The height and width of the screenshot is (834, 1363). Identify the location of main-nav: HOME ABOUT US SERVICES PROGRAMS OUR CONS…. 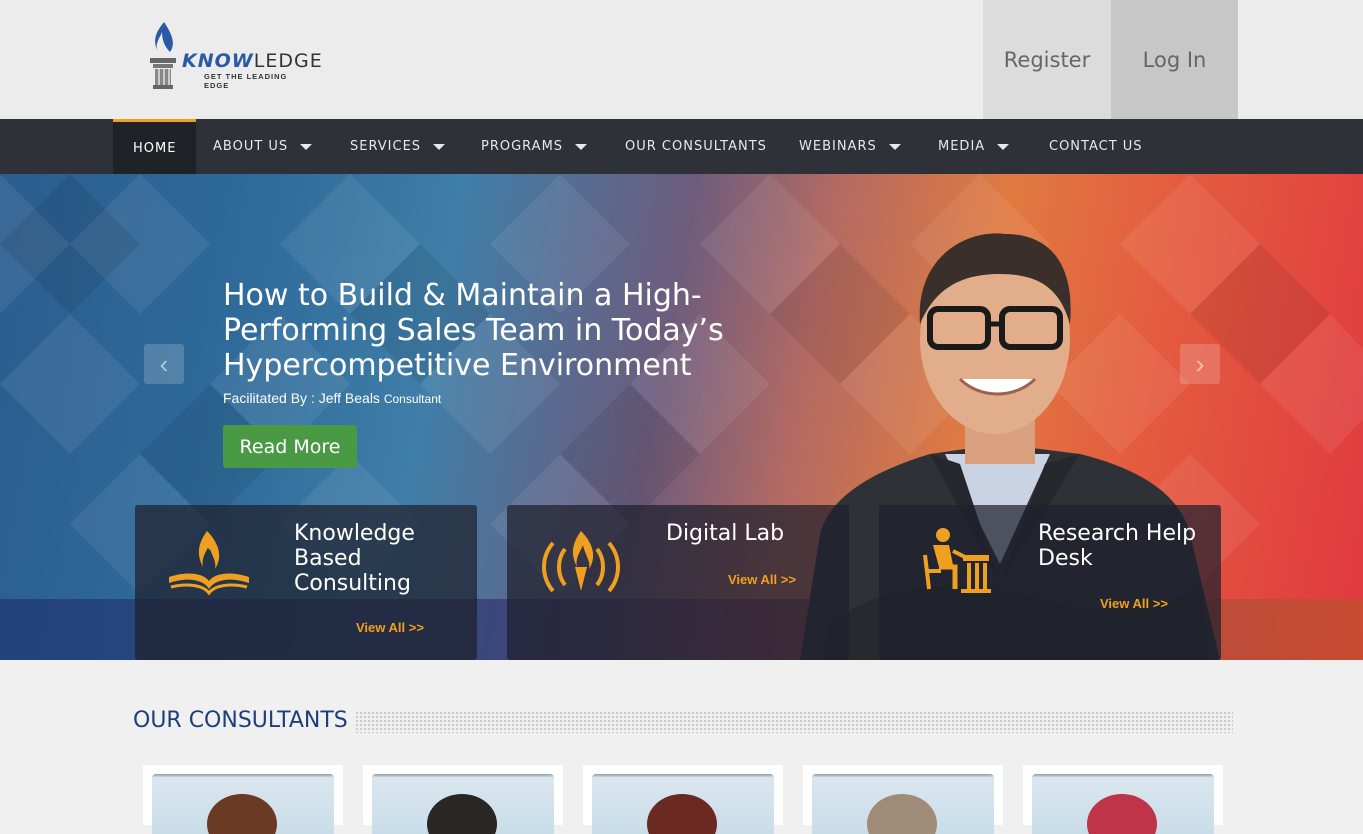
(681, 146).